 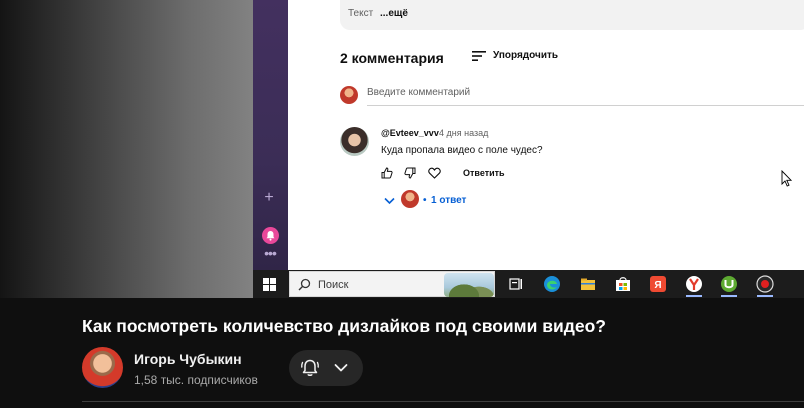 I want to click on comment-field-underline, so click(x=585, y=105).